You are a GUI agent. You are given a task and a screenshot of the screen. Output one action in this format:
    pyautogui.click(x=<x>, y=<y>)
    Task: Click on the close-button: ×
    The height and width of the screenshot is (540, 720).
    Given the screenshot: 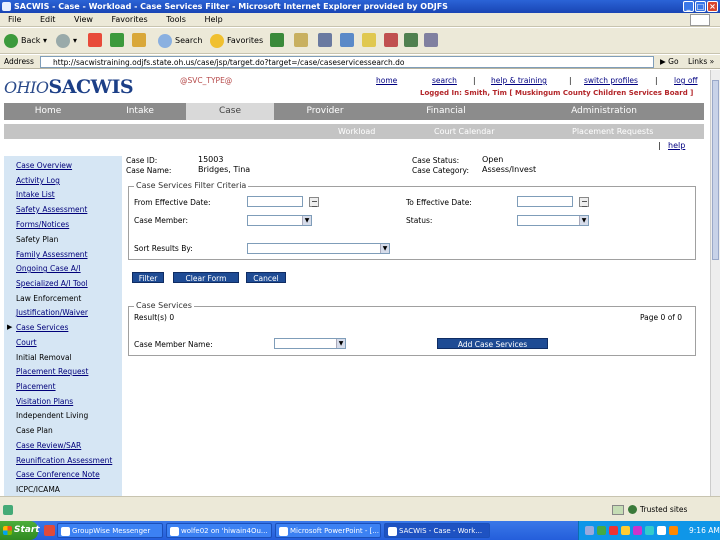 What is the action you would take?
    pyautogui.click(x=712, y=6)
    